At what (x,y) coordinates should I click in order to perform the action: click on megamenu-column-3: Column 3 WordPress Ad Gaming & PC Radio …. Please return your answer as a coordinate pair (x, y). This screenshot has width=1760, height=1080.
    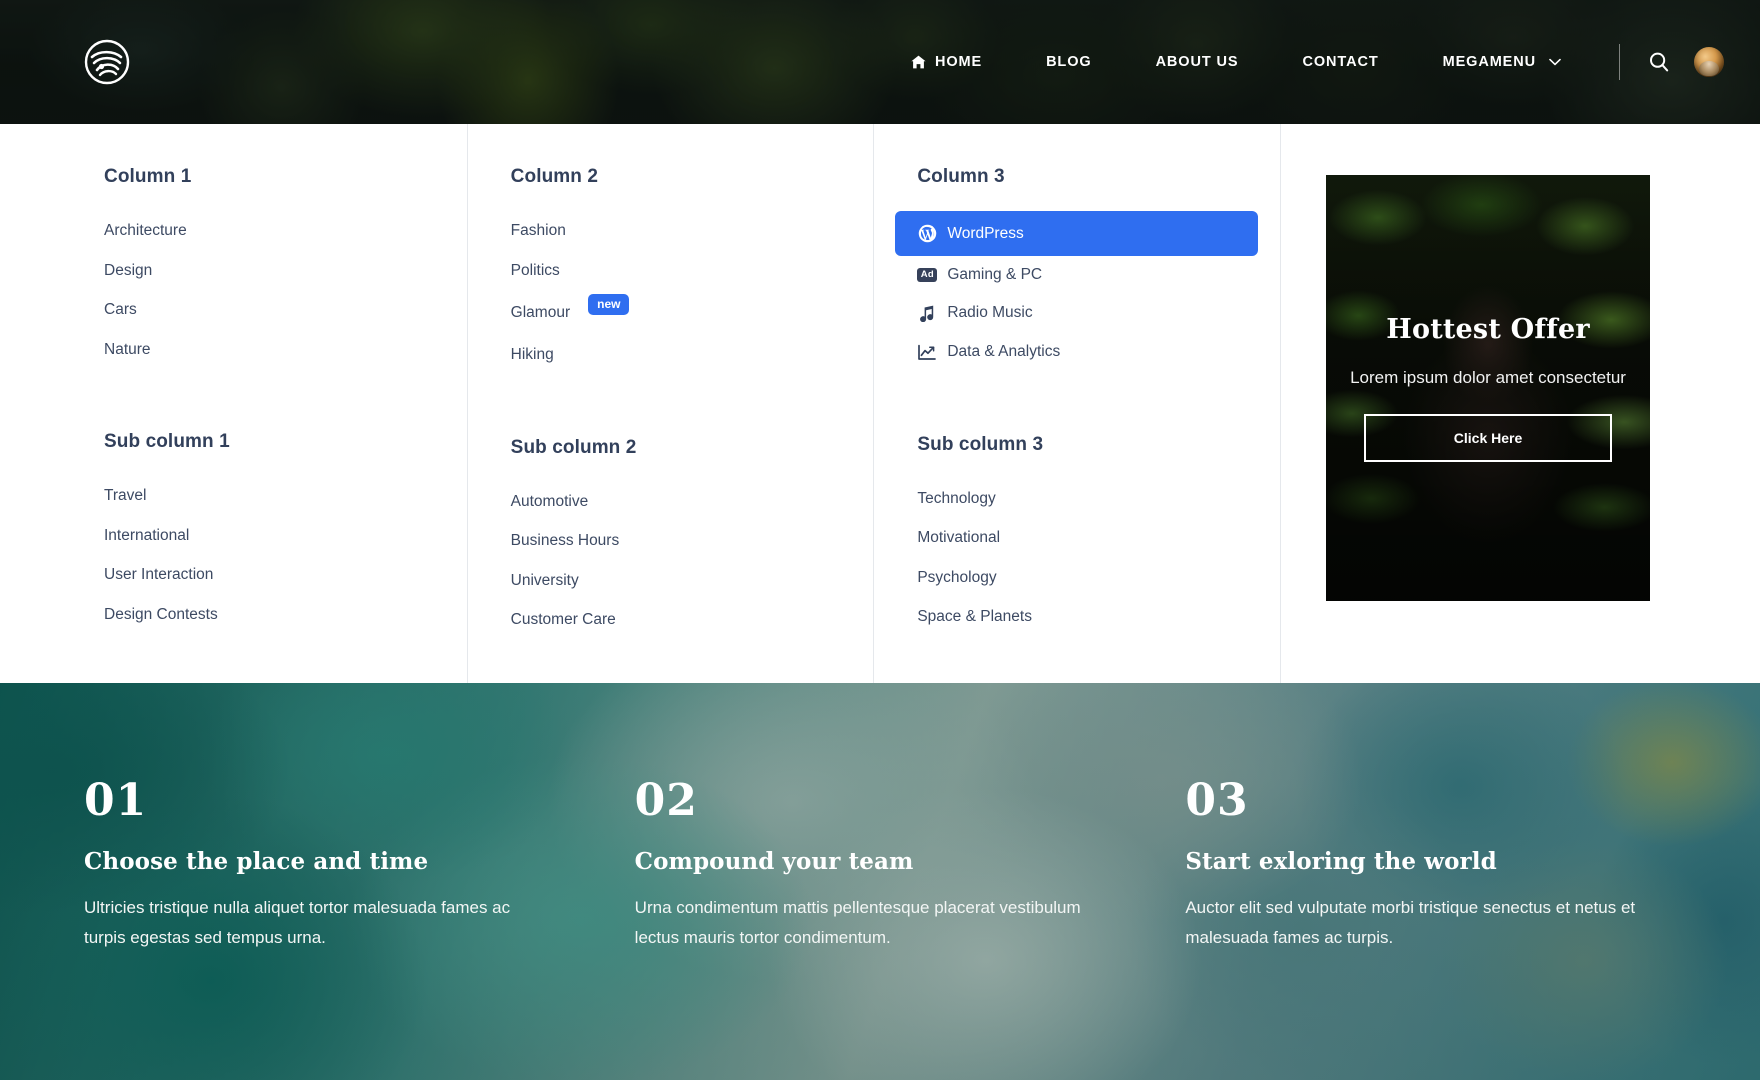
    Looking at the image, I should click on (1076, 427).